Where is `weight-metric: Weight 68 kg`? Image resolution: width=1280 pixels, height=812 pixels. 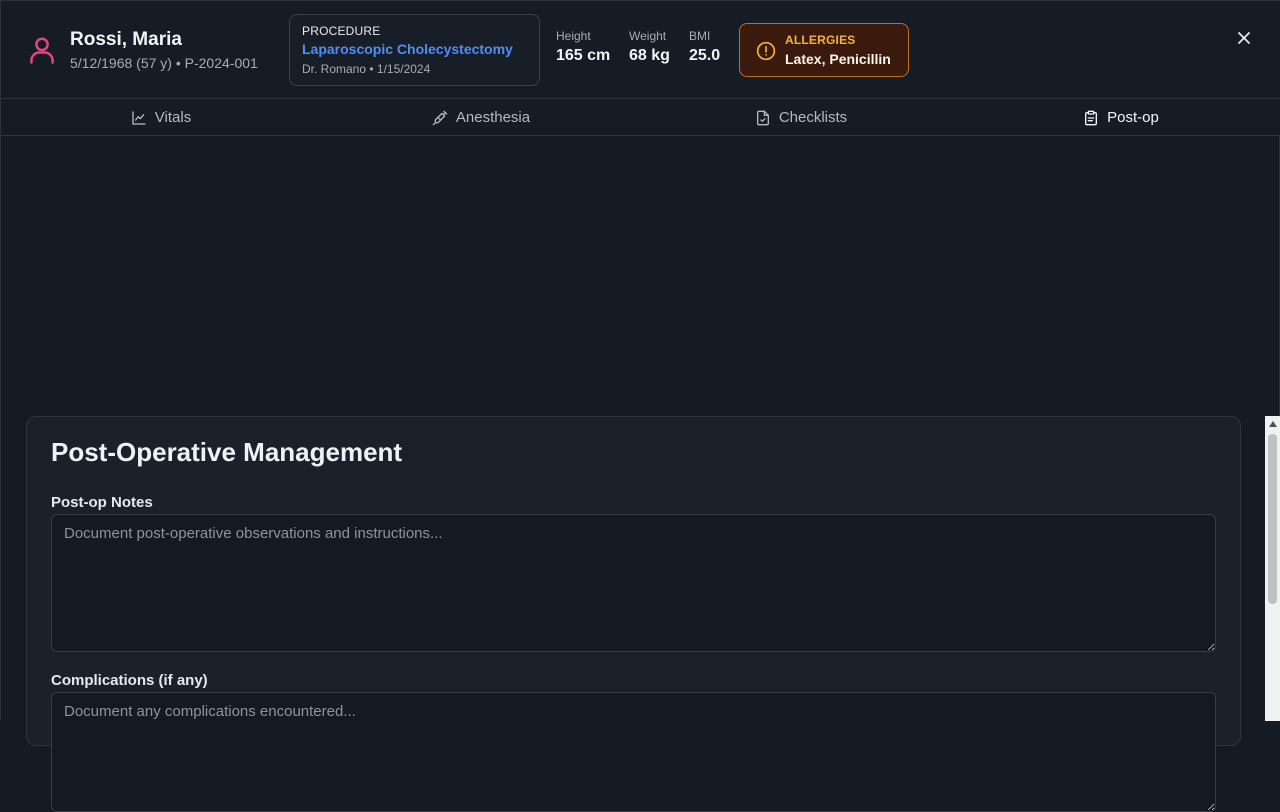
weight-metric: Weight 68 kg is located at coordinates (649, 47).